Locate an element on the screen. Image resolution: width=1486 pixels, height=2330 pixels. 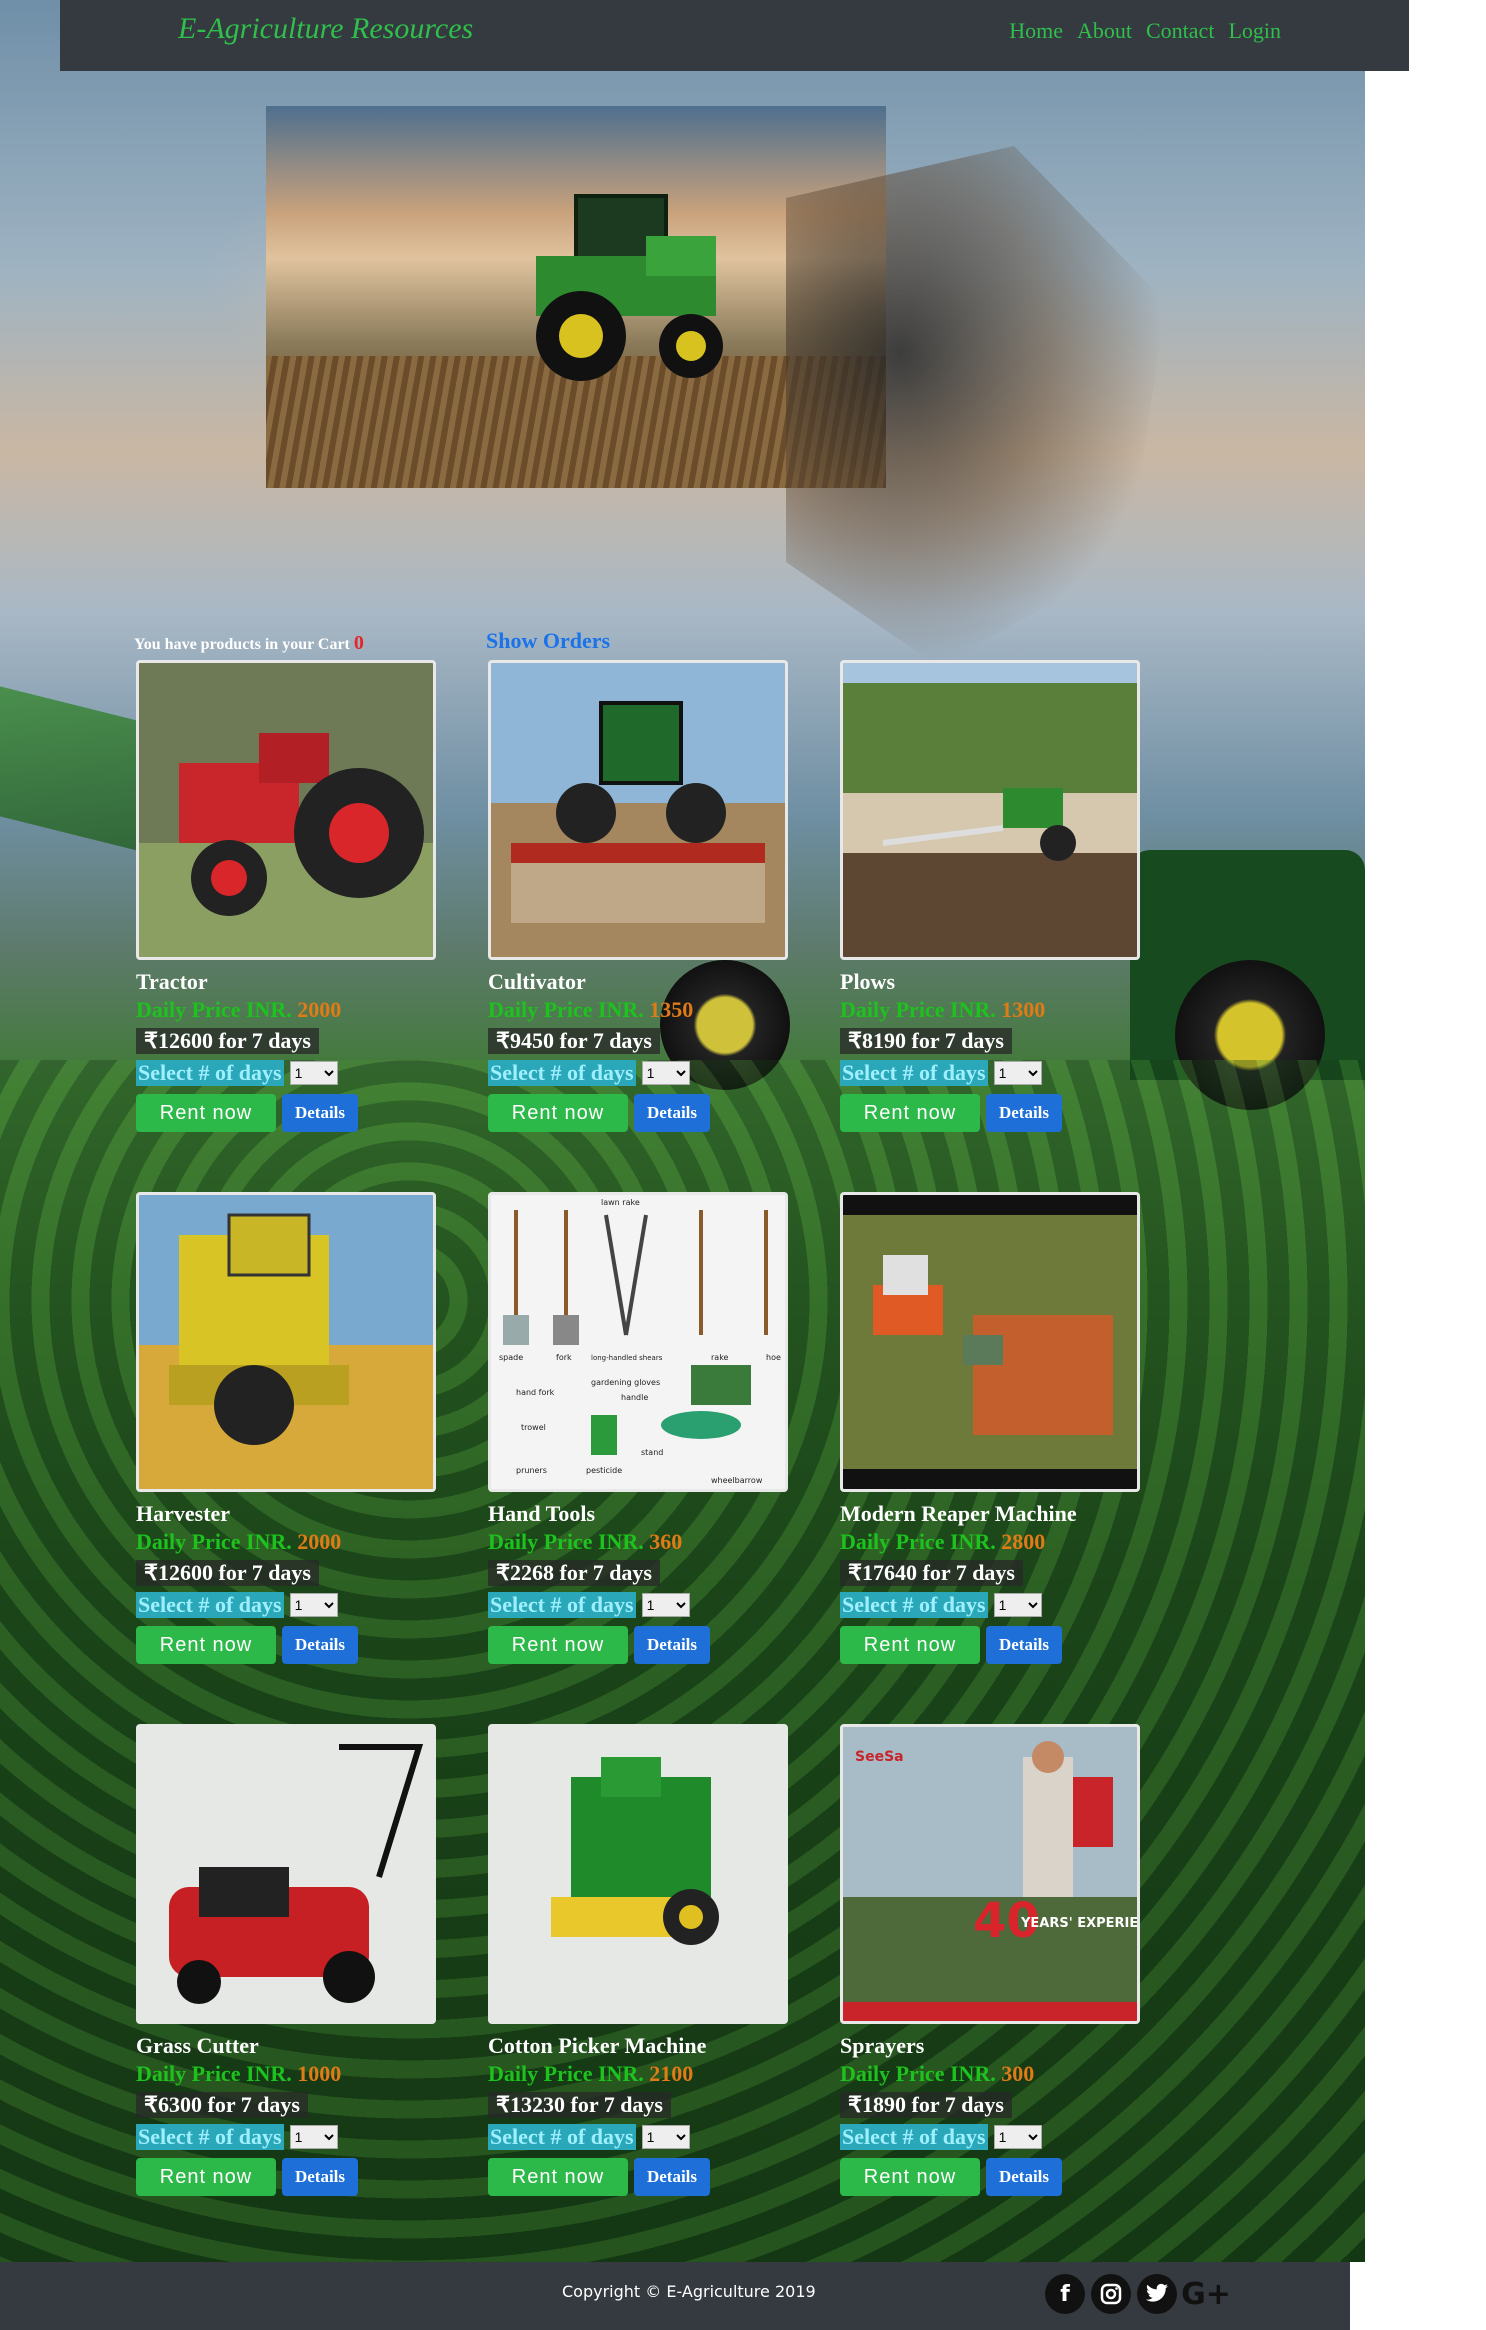
tool-label: long-handled shears is located at coordinates (627, 1358).